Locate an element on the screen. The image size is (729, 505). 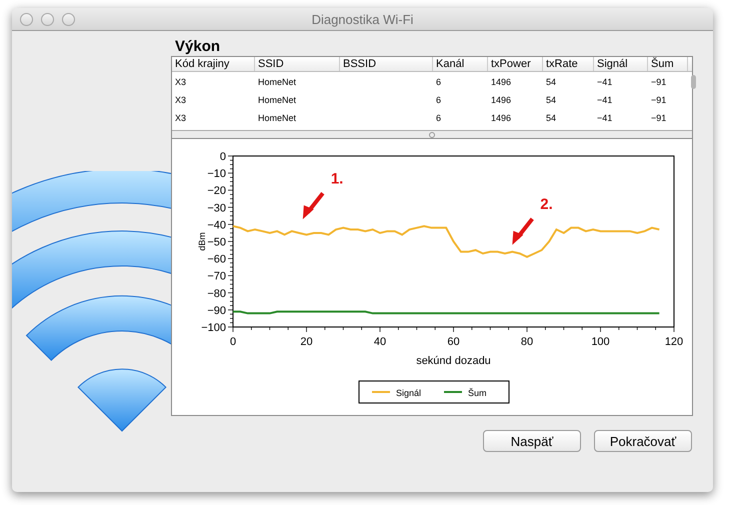
minimize-button is located at coordinates (47, 19).